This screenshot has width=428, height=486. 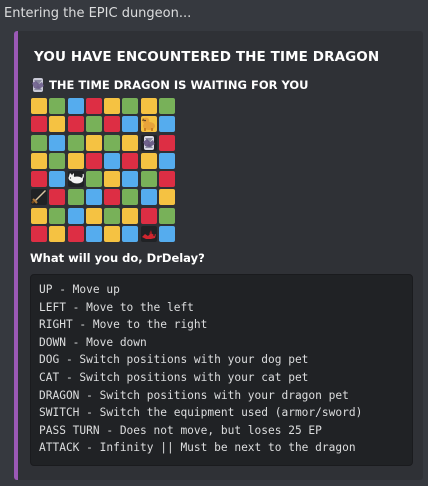 I want to click on time-dragon-icon, so click(x=38, y=85).